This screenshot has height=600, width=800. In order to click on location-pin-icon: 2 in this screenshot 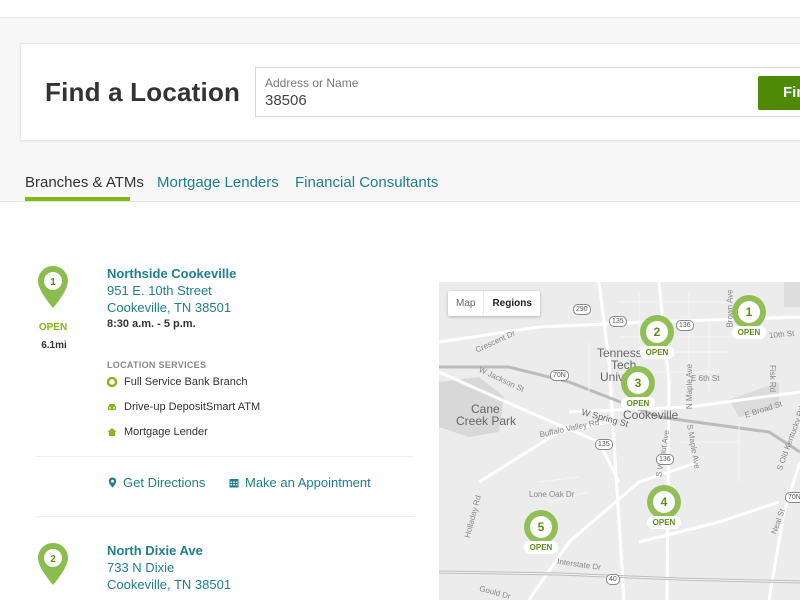, I will do `click(53, 564)`.